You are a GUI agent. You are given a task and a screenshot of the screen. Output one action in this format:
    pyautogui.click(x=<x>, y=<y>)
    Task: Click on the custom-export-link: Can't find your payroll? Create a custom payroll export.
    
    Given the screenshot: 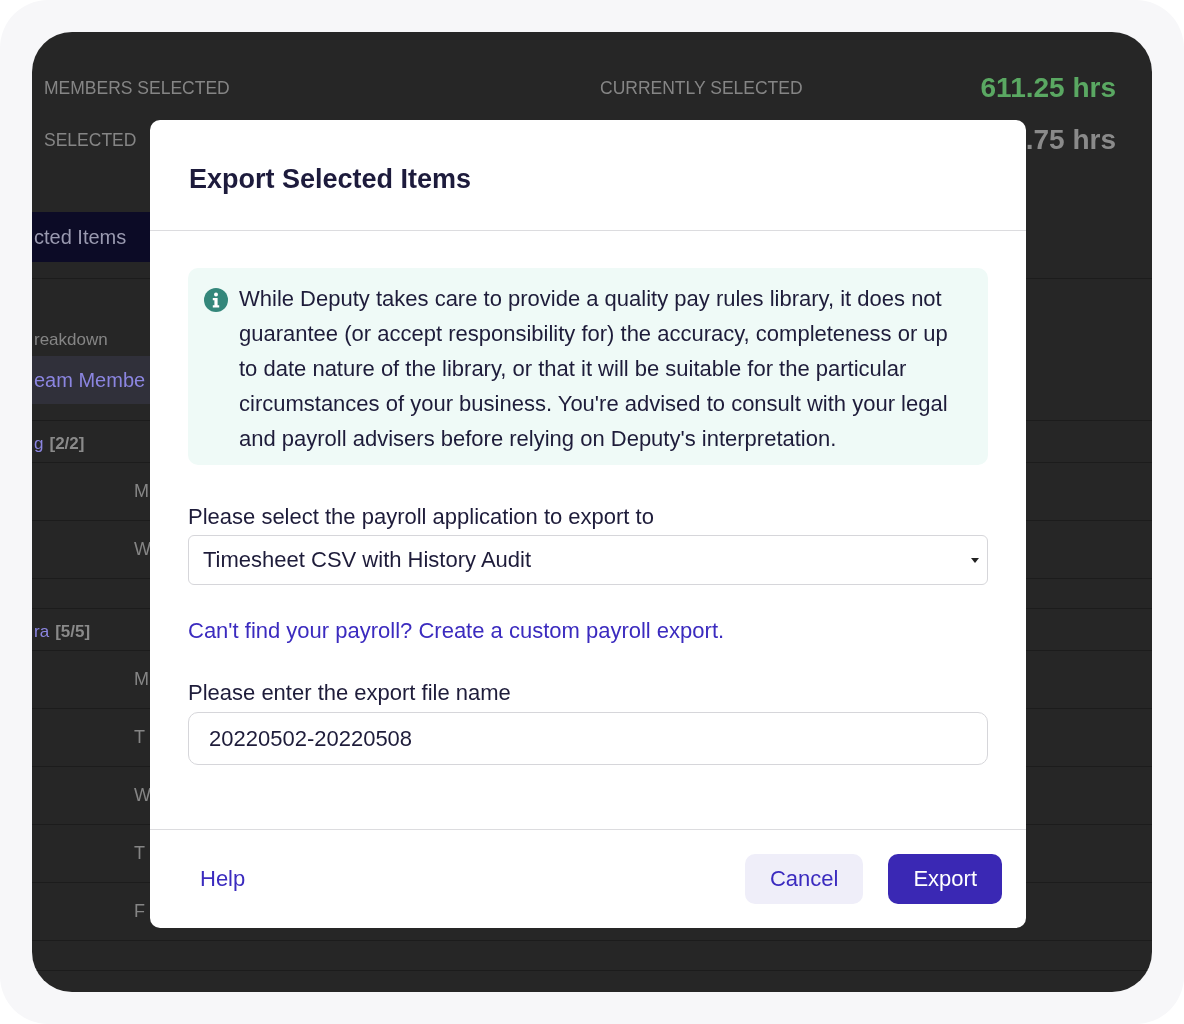 What is the action you would take?
    pyautogui.click(x=456, y=630)
    